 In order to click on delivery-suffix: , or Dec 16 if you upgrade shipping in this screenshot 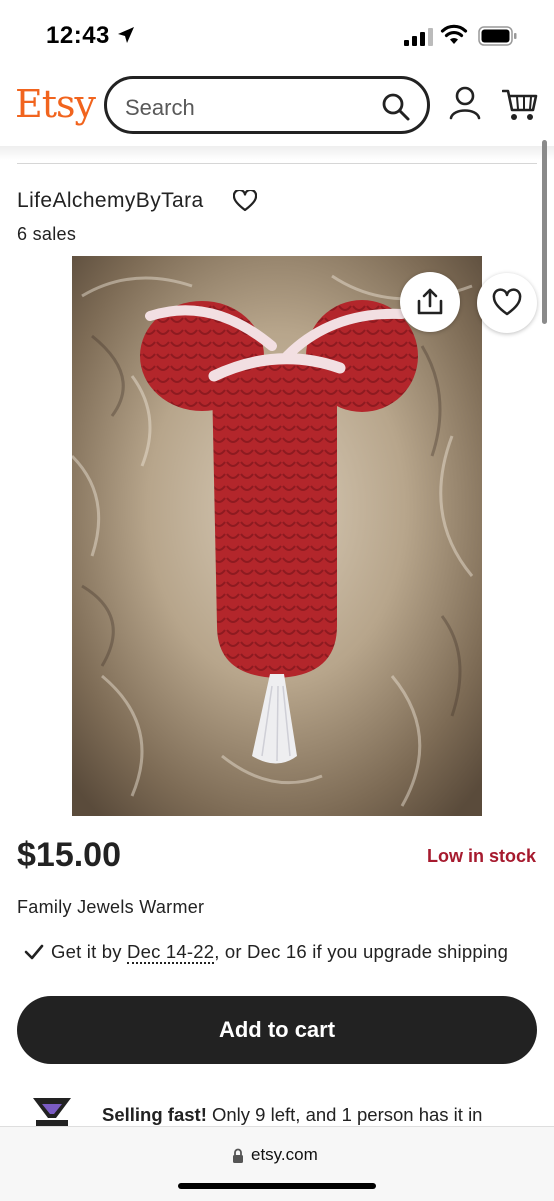, I will do `click(361, 951)`.